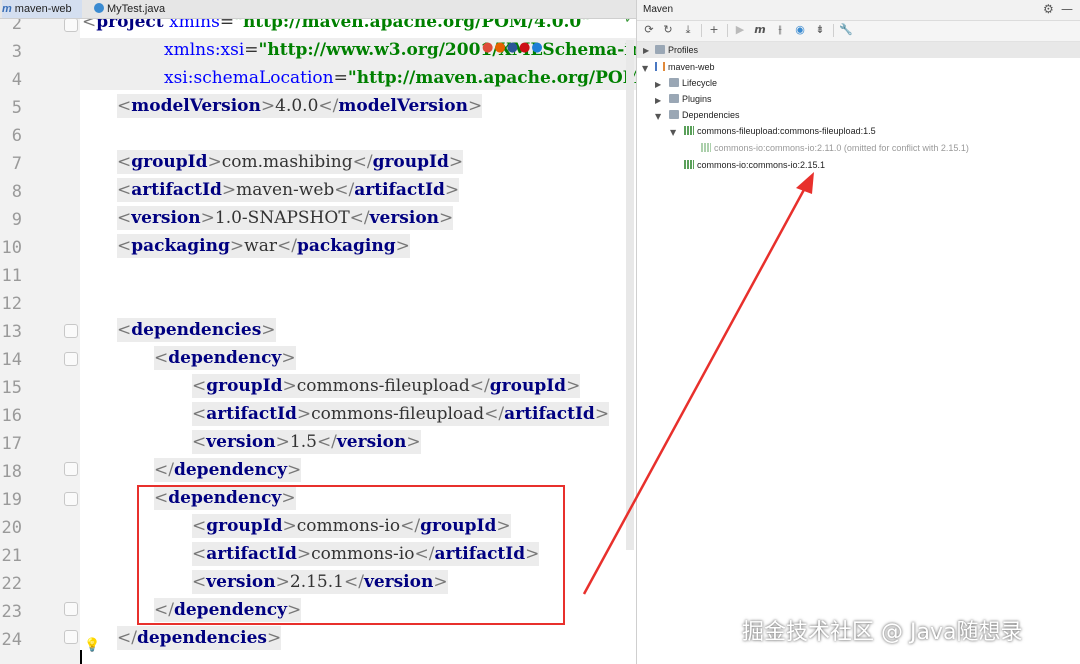  Describe the element at coordinates (882, 632) in the screenshot. I see `watermark: 掘金技术社区 @ Java随想录` at that location.